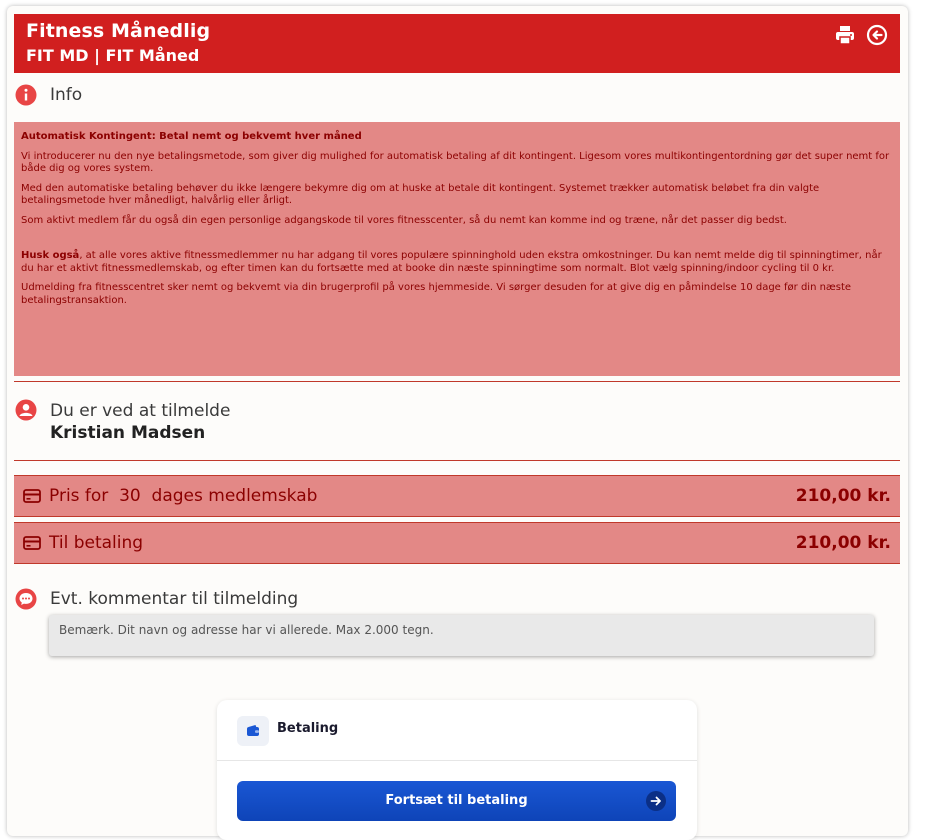 Image resolution: width=928 pixels, height=840 pixels. What do you see at coordinates (128, 433) in the screenshot?
I see `member-name: Kristian Madsen` at bounding box center [128, 433].